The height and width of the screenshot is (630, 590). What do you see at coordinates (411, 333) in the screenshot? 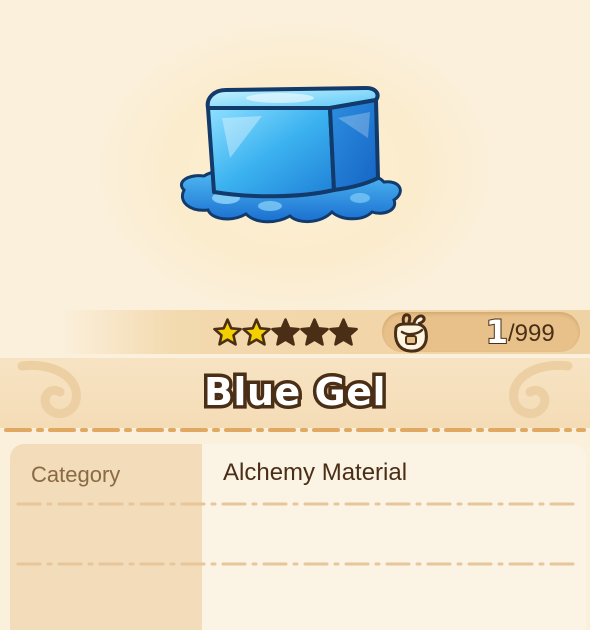
I see `item-bag-icon` at bounding box center [411, 333].